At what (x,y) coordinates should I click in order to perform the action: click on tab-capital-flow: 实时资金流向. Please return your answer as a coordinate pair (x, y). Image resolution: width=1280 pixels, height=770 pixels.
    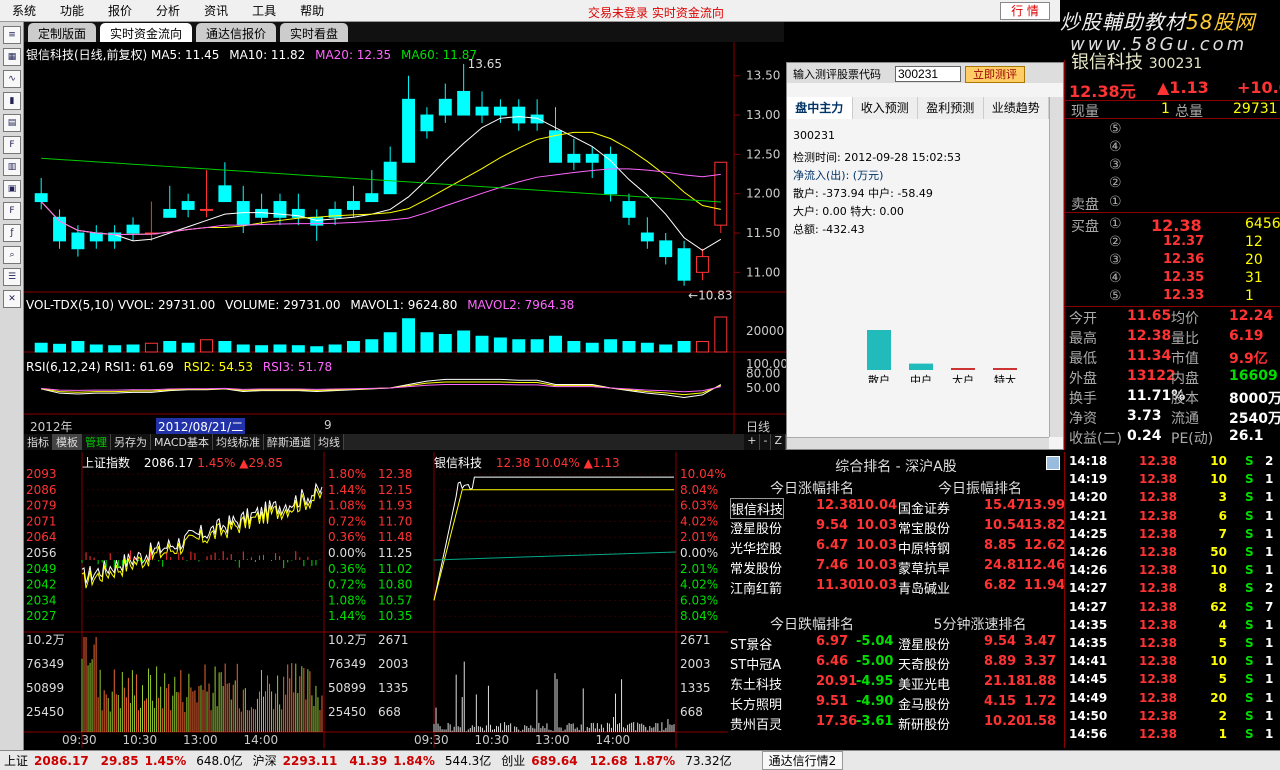
    Looking at the image, I should click on (146, 32).